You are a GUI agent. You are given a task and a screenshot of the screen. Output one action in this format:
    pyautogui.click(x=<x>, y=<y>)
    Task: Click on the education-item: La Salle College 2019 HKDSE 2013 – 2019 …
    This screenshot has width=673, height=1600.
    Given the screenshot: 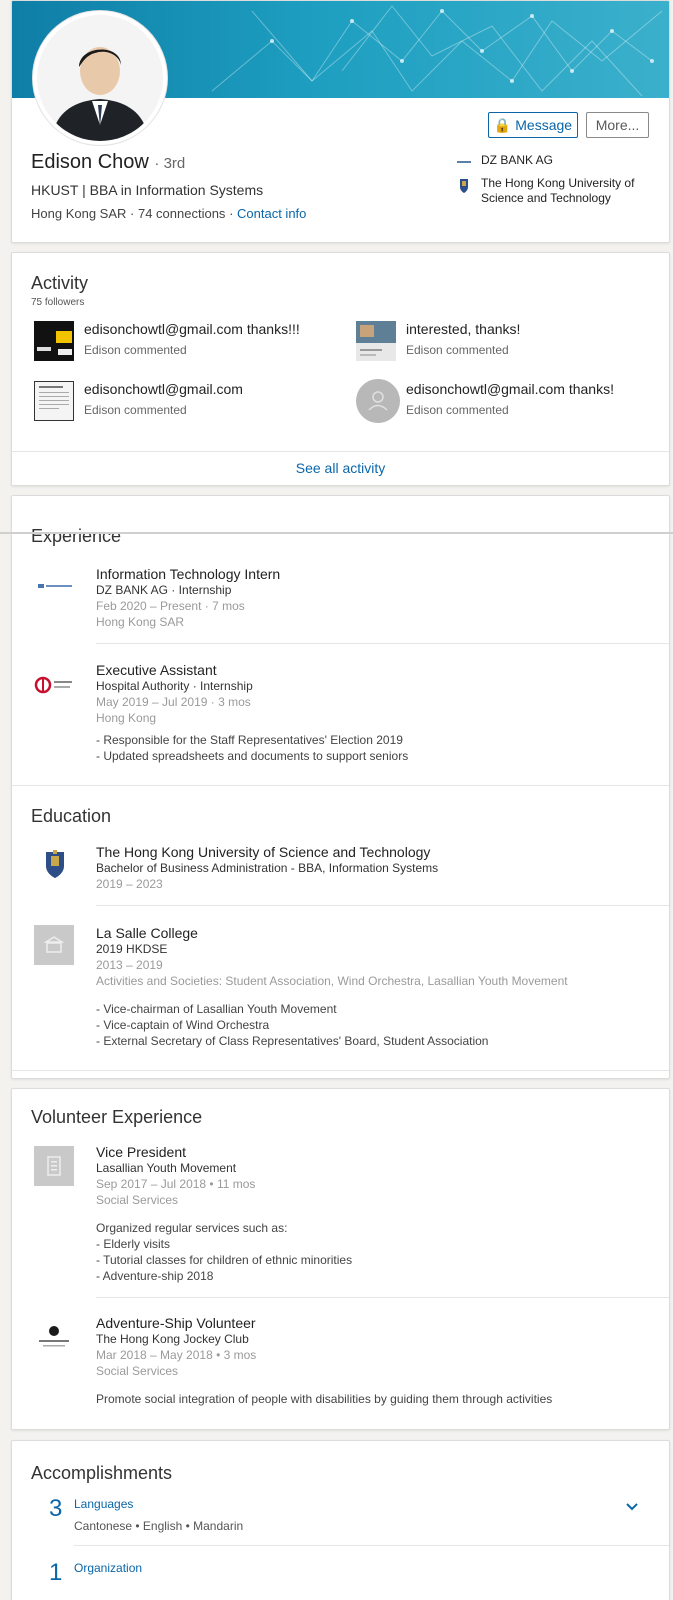 What is the action you would take?
    pyautogui.click(x=332, y=987)
    